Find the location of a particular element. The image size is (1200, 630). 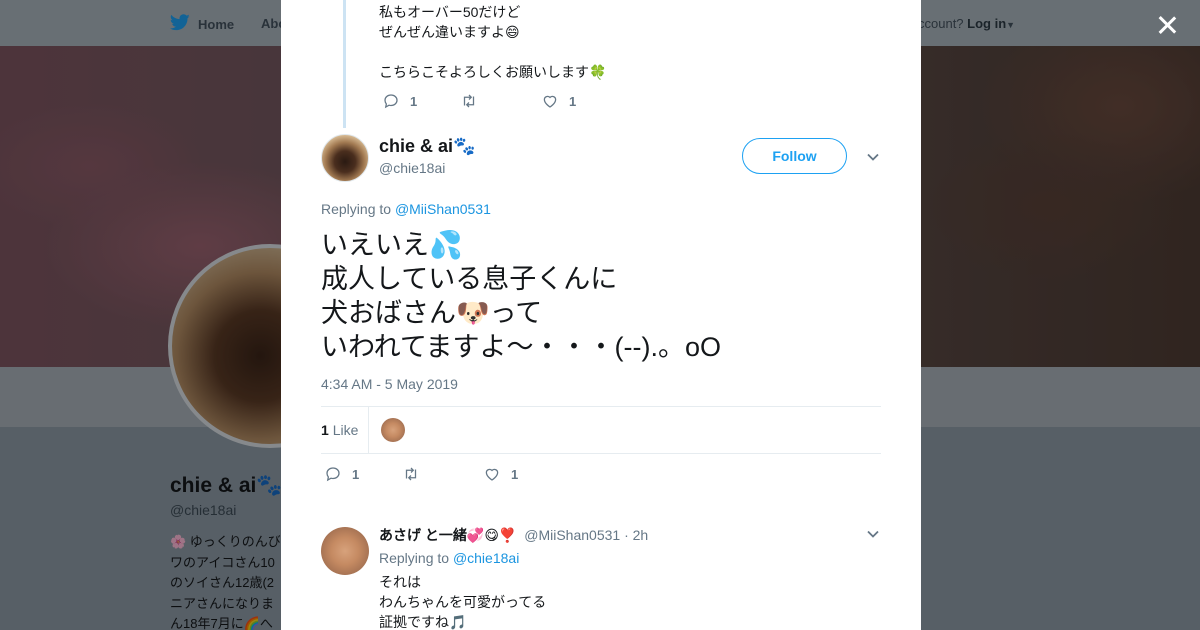

reply-time: · 2h is located at coordinates (636, 535).